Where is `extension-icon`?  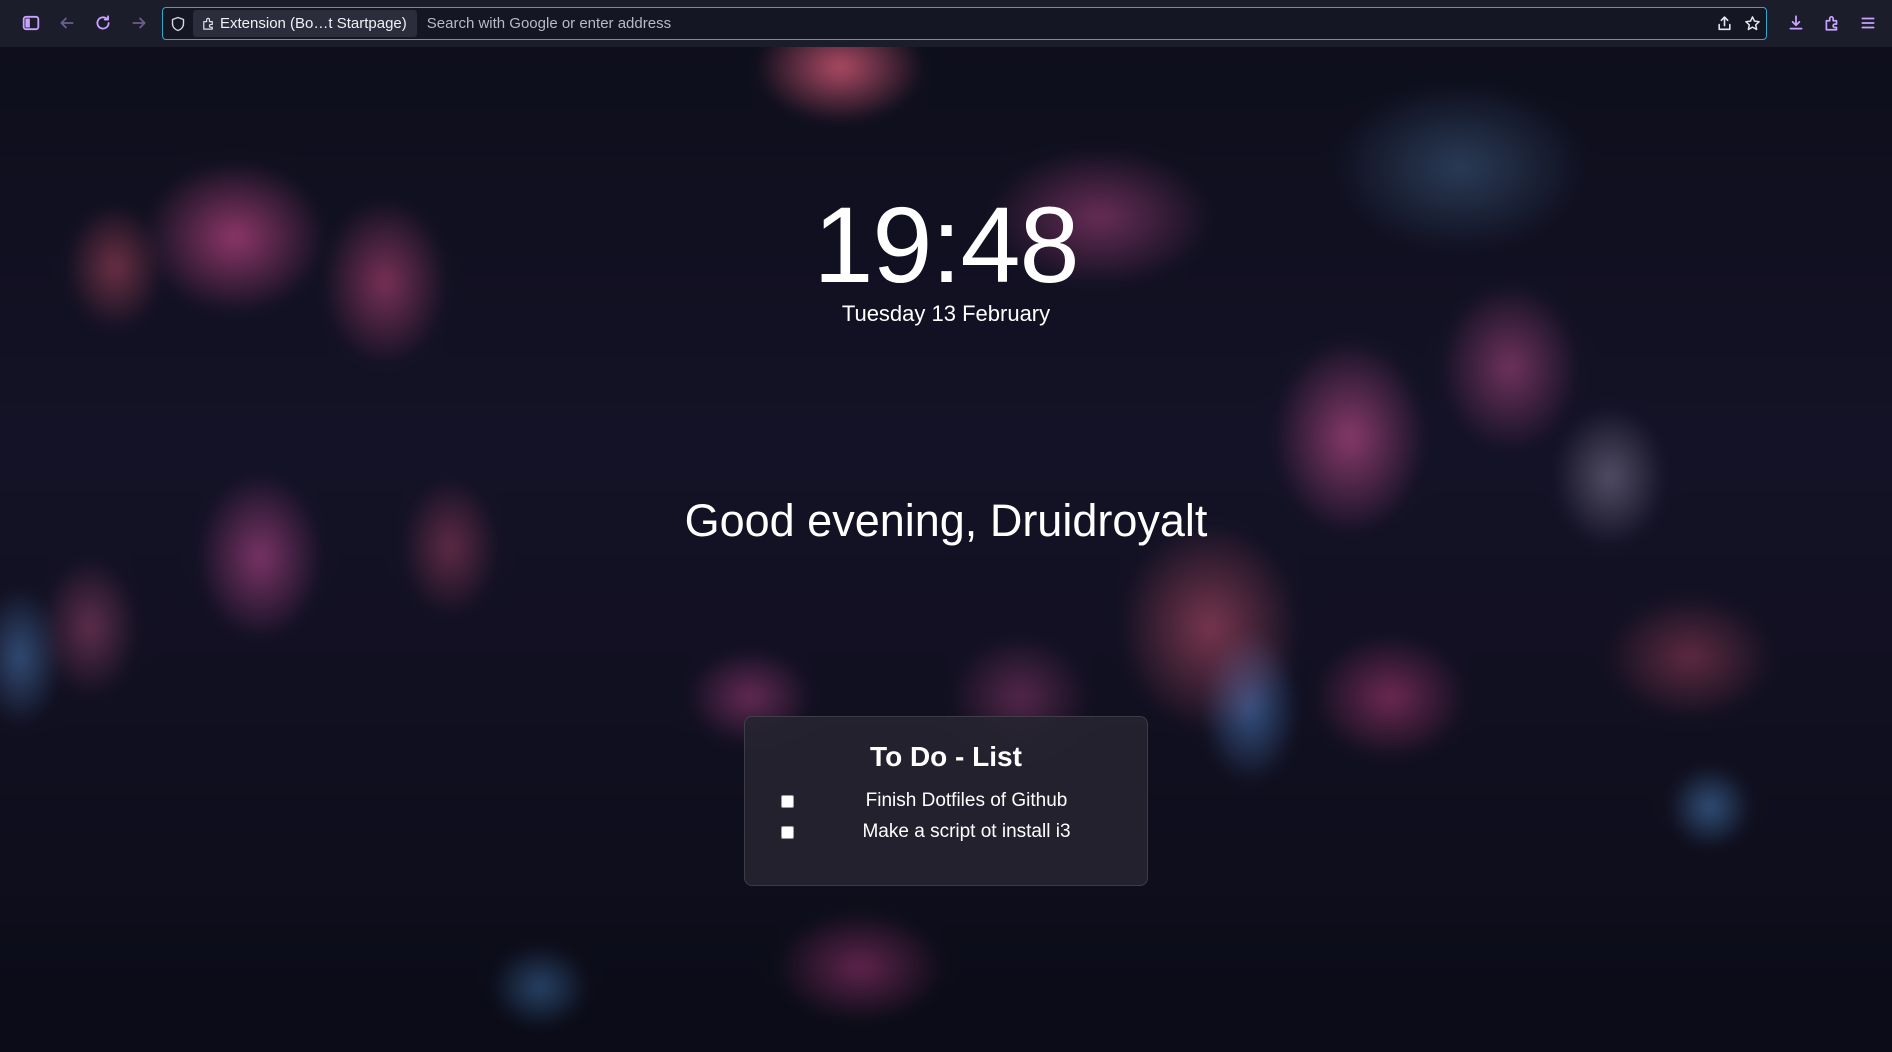 extension-icon is located at coordinates (208, 23).